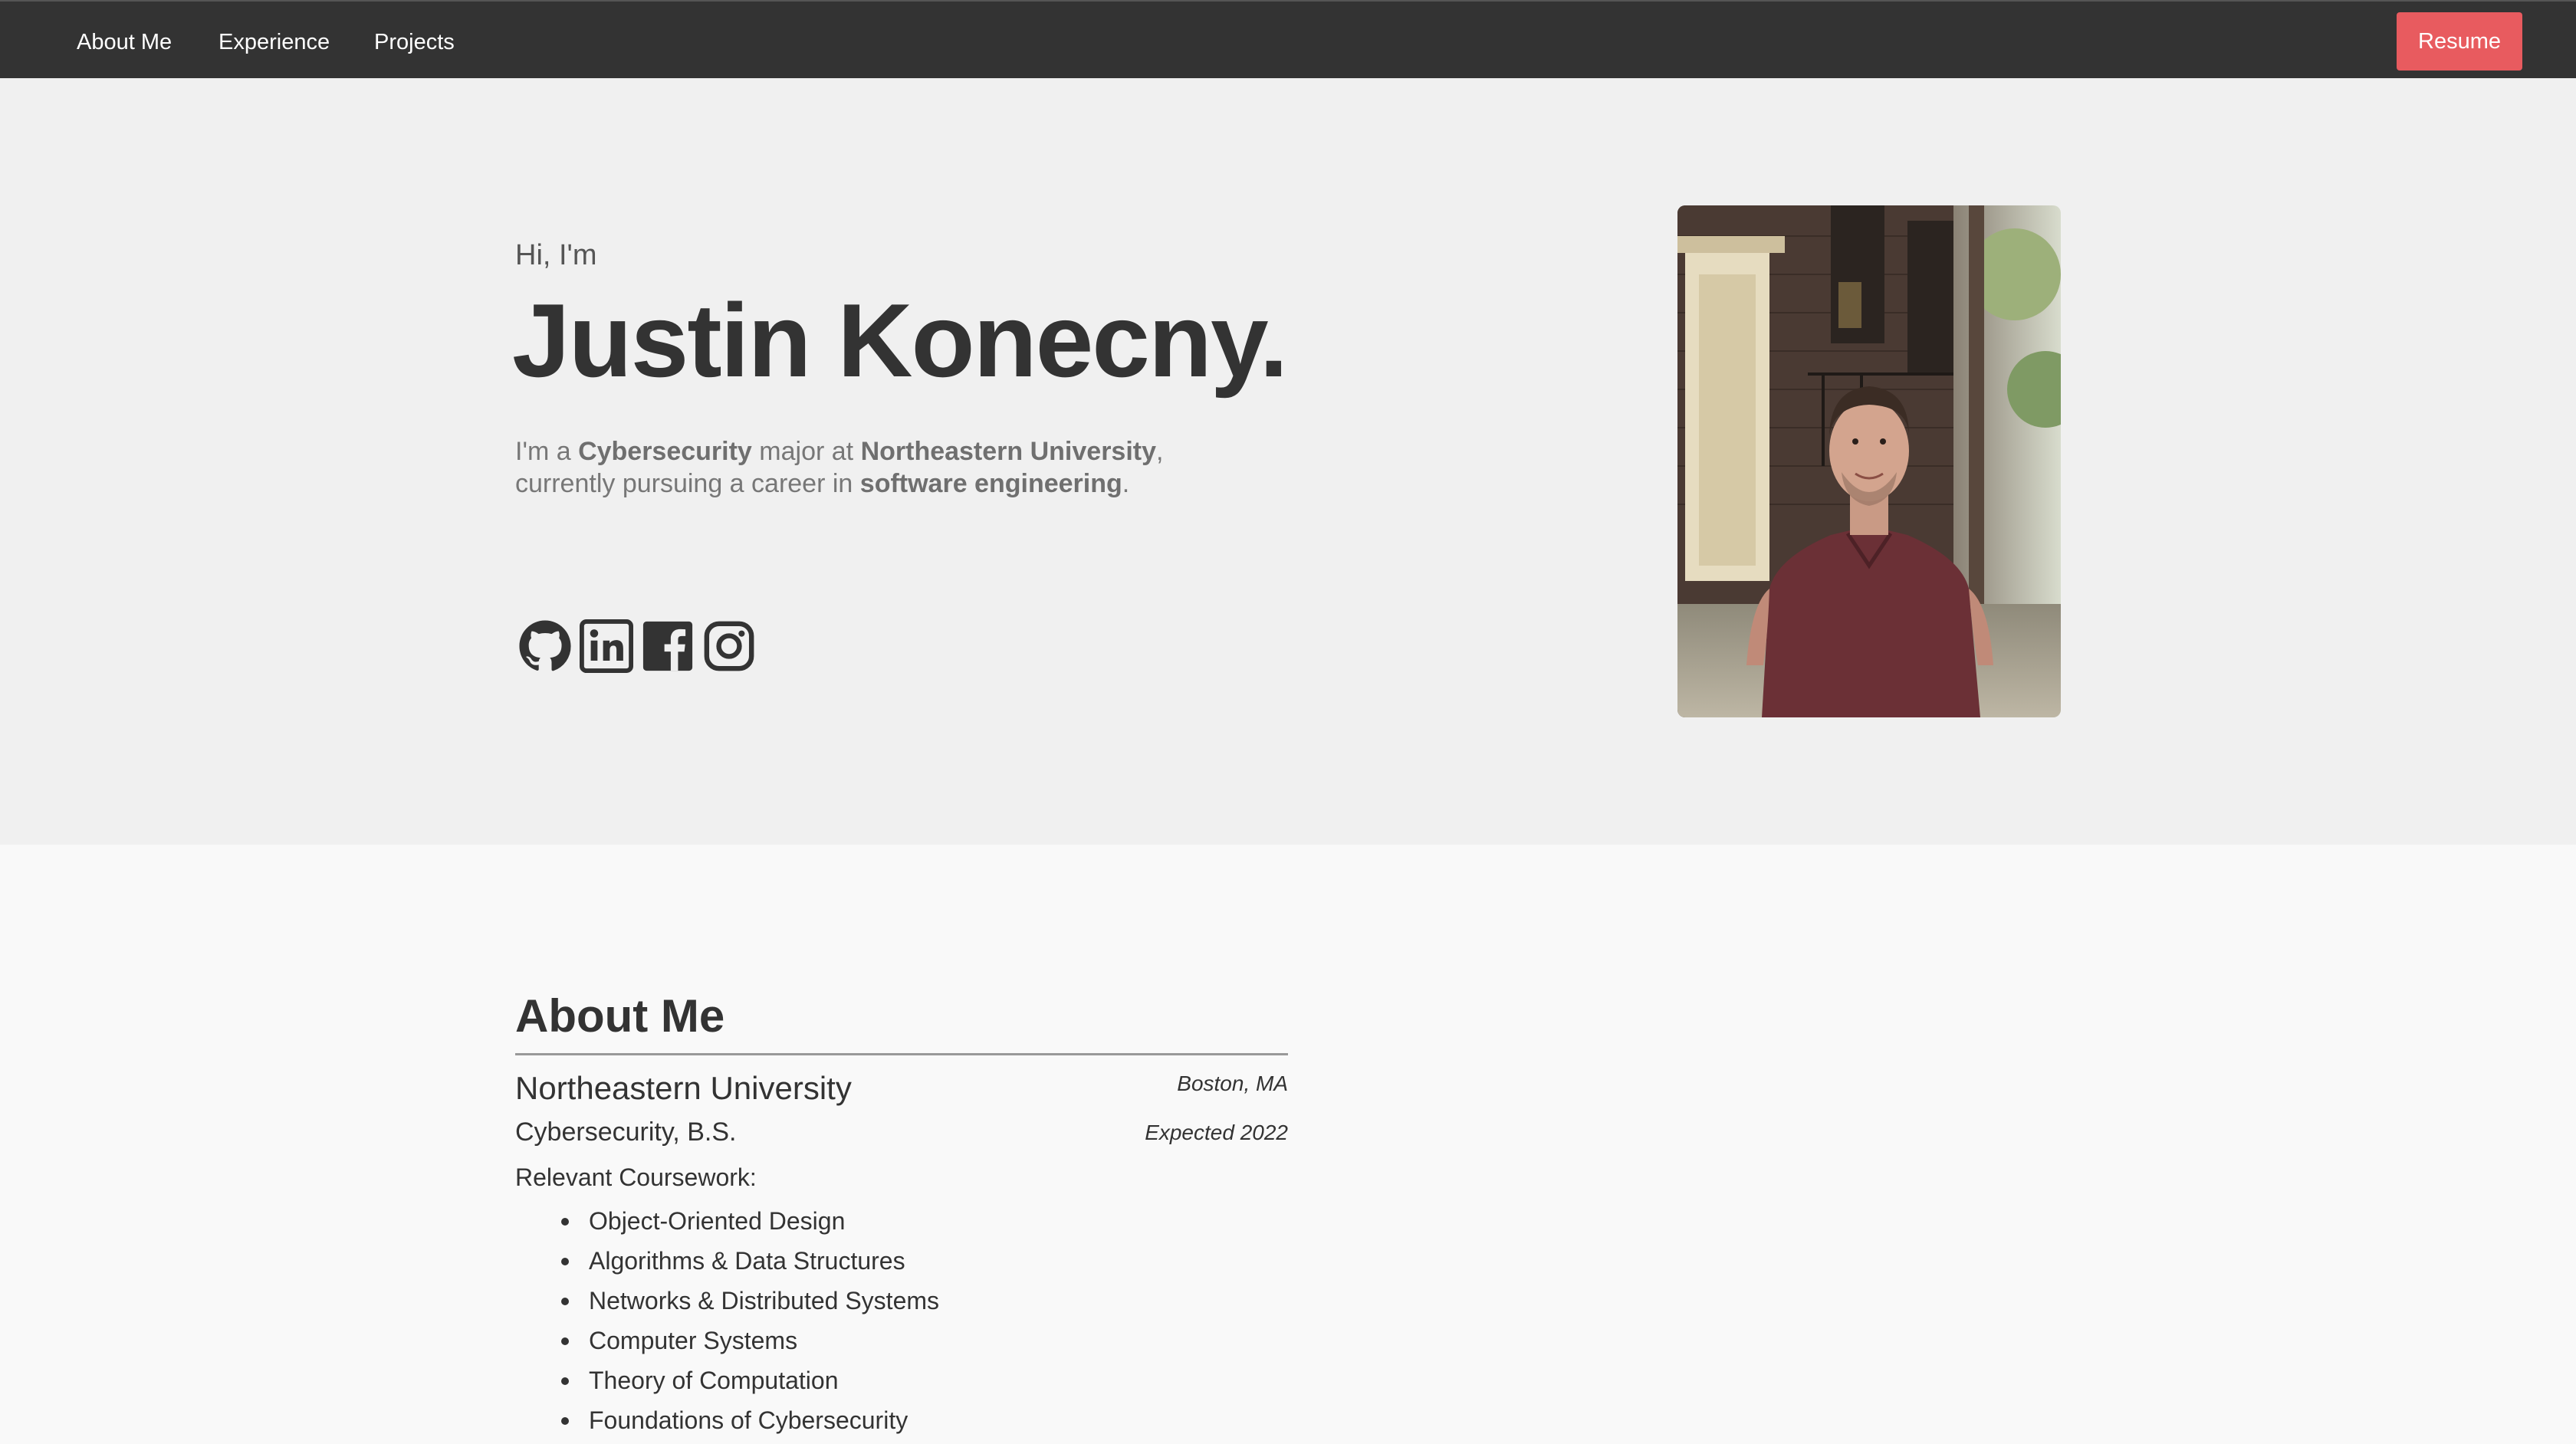  Describe the element at coordinates (665, 451) in the screenshot. I see `intro-major: Cybersecurity` at that location.